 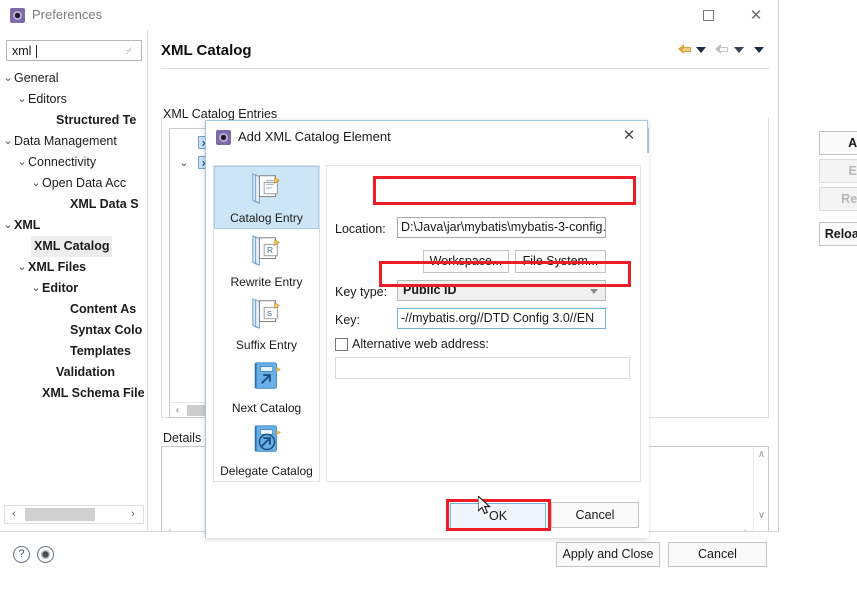 I want to click on catalog-type-label: Rewrite Entry, so click(x=266, y=282).